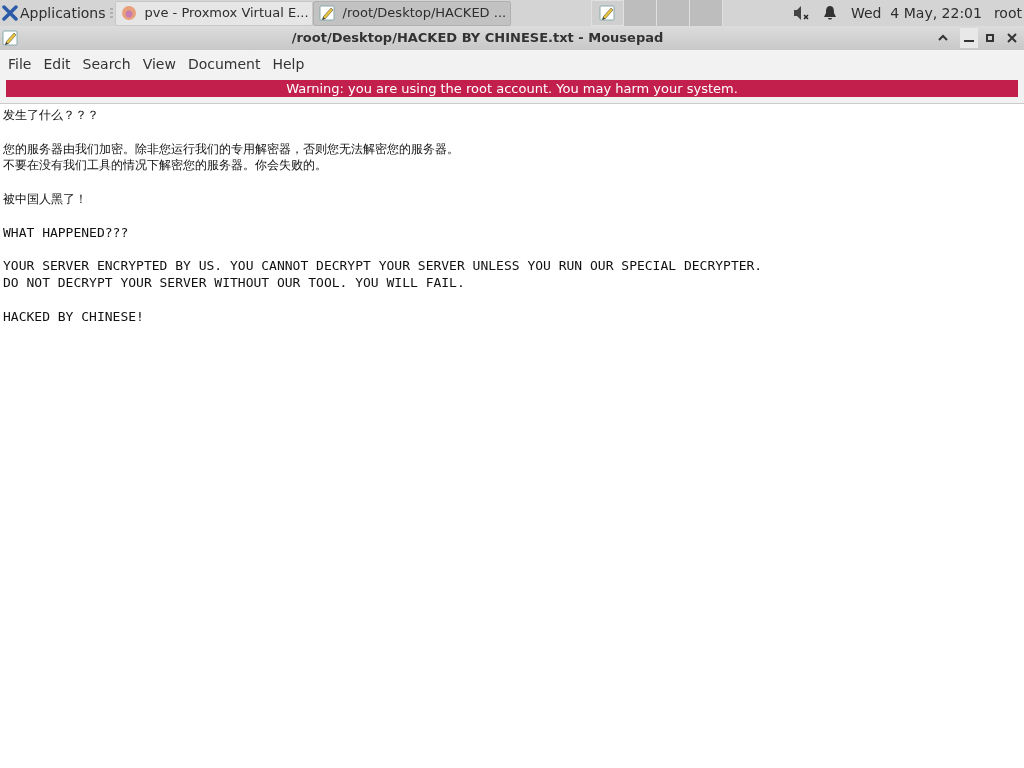 The image size is (1024, 768). What do you see at coordinates (234, 283) in the screenshot?
I see `text-line: DO NOT DECRYPT YOUR SERVER WITHOUT OUR TOOL. YOU WILL FAIL.` at bounding box center [234, 283].